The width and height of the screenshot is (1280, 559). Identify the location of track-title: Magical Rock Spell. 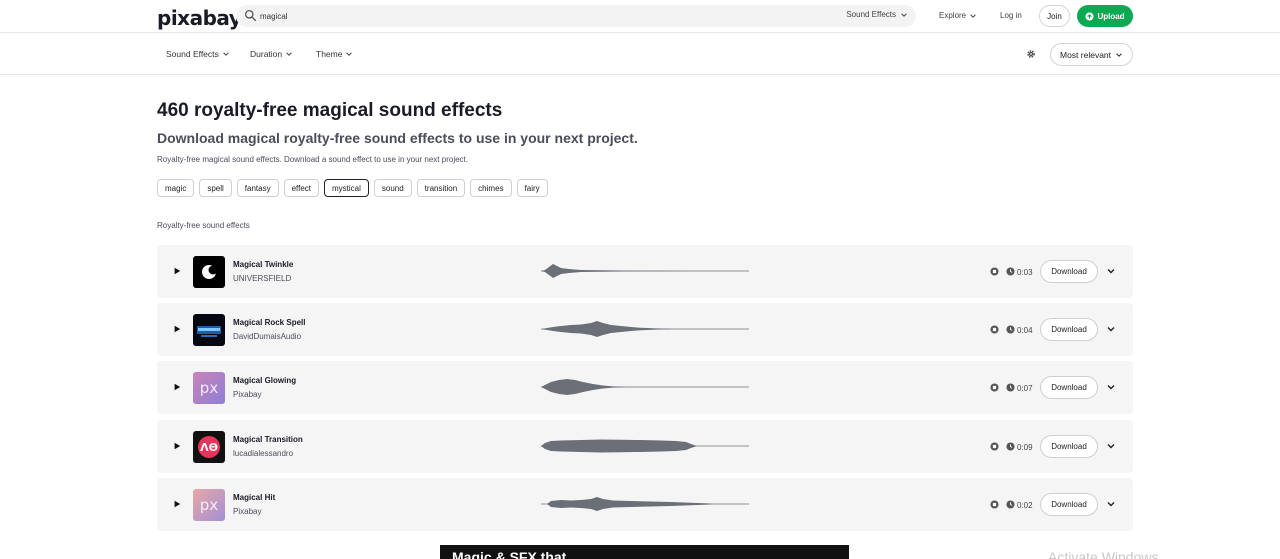
(269, 322).